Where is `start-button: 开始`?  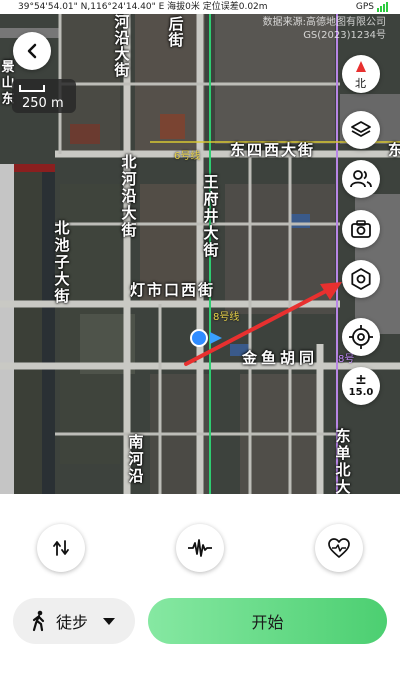 start-button: 开始 is located at coordinates (267, 621).